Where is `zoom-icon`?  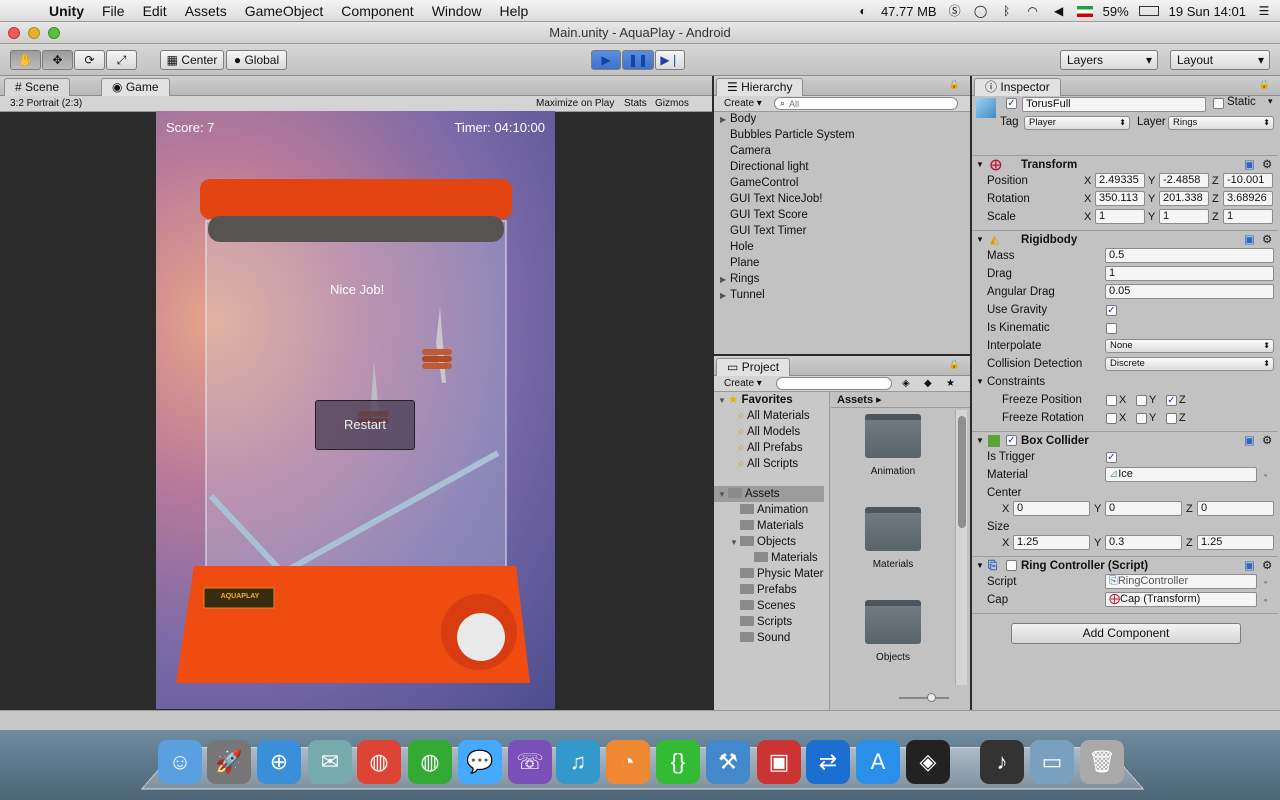 zoom-icon is located at coordinates (54, 33).